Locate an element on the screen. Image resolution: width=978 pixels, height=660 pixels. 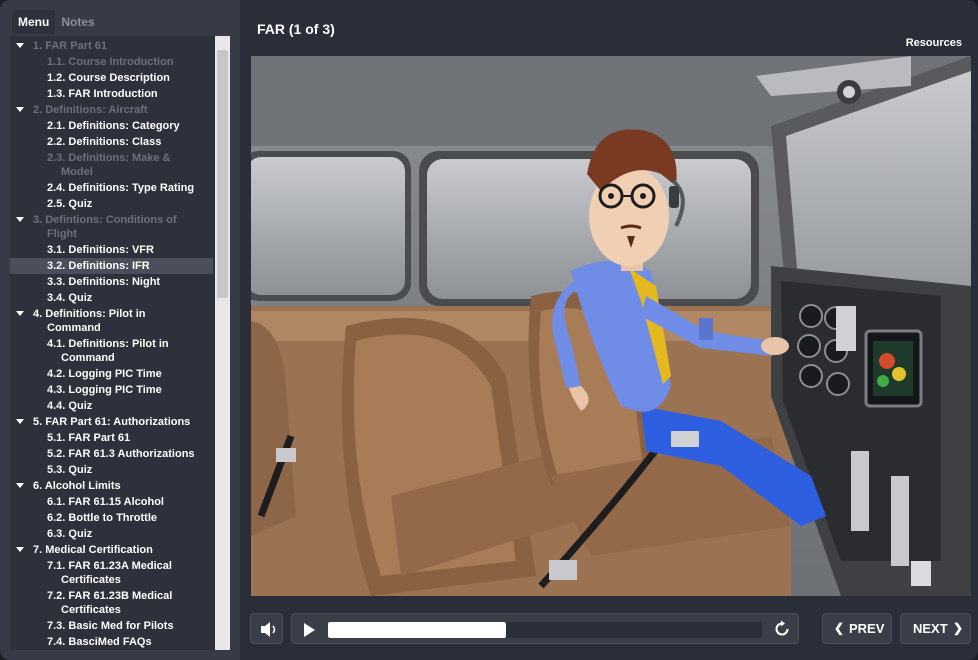
outline-item: 7.1. FAR 61.23A Medical Certificates is located at coordinates (111, 573).